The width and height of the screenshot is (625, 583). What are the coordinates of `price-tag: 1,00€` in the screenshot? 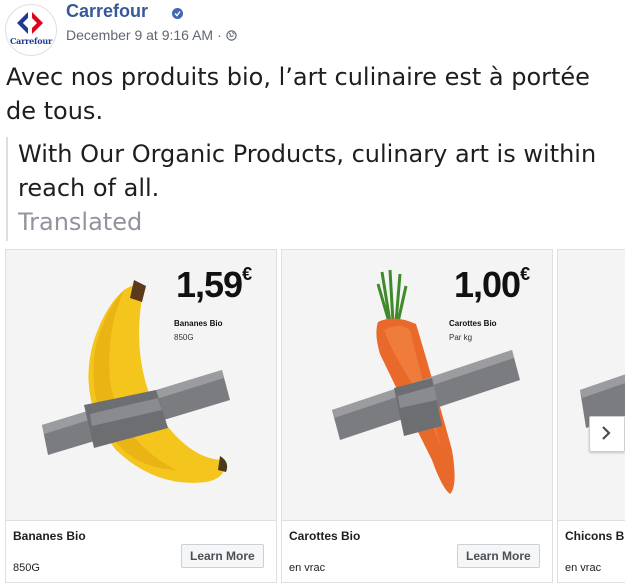 It's located at (492, 285).